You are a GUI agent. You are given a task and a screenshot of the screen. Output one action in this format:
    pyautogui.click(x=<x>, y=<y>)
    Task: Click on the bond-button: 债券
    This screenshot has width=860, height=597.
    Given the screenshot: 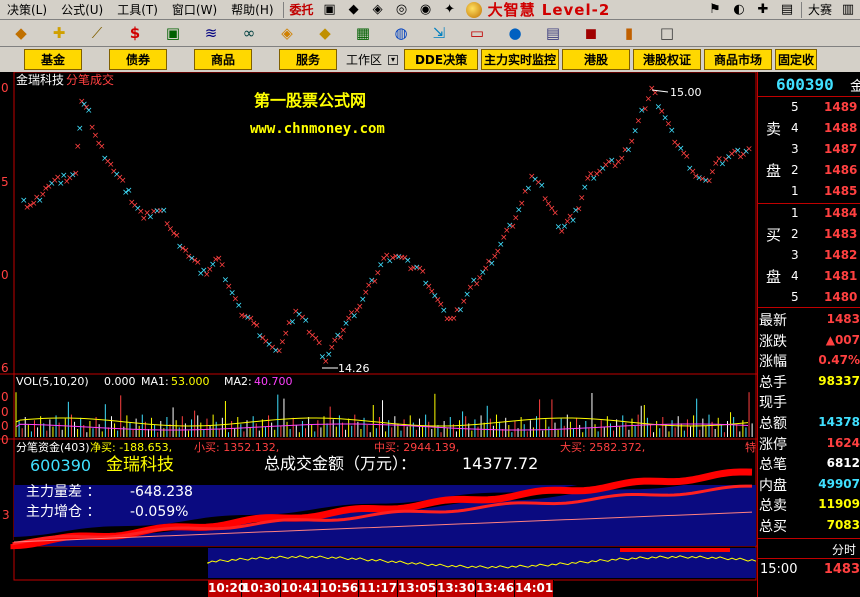 What is the action you would take?
    pyautogui.click(x=138, y=59)
    